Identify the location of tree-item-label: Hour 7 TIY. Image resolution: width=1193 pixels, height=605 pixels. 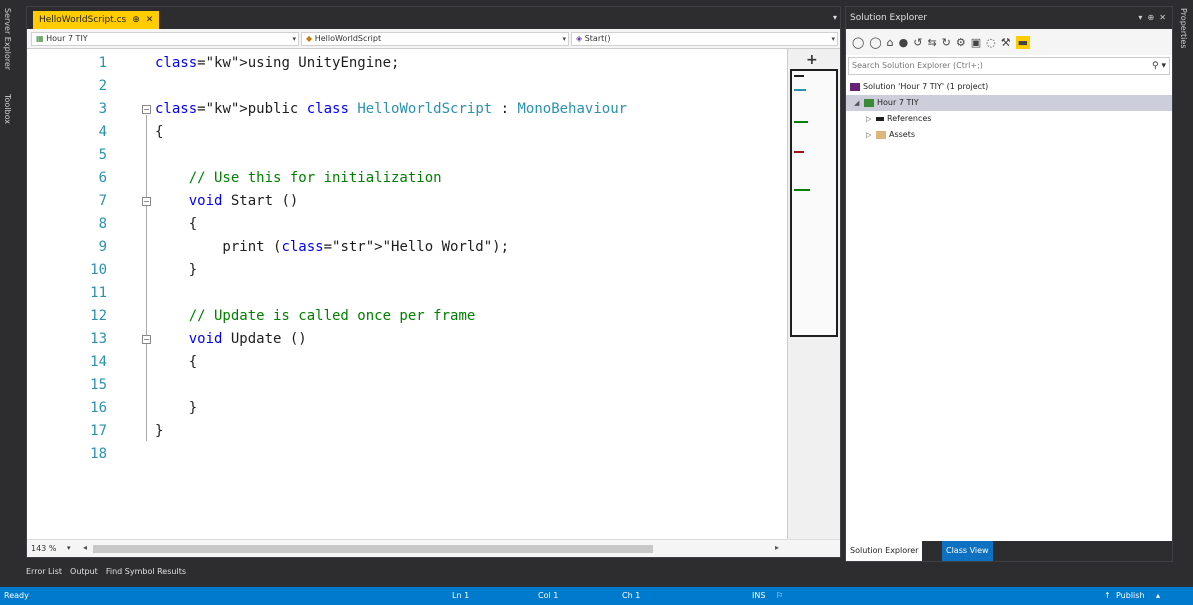
(898, 102).